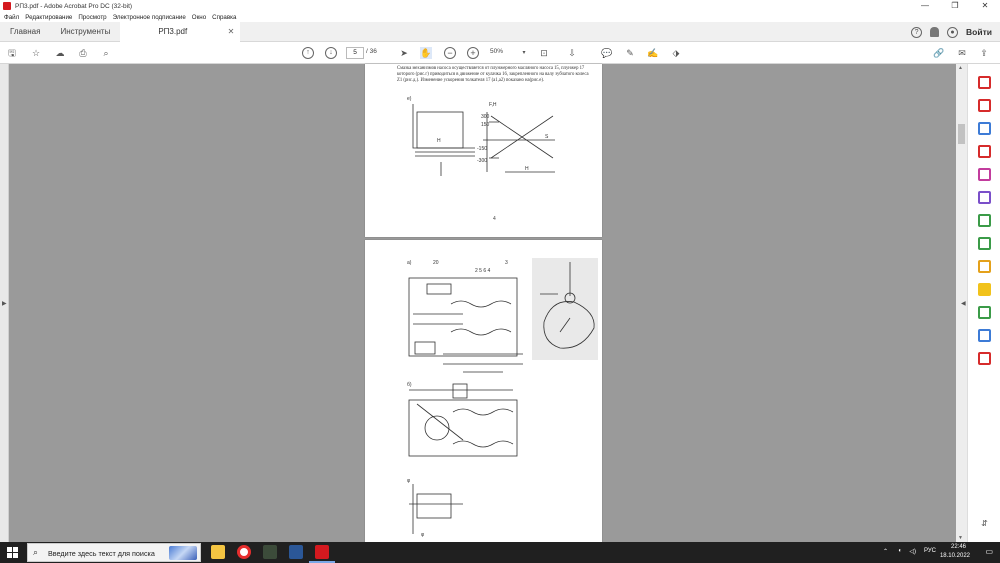  I want to click on page-total: / 36, so click(371, 51).